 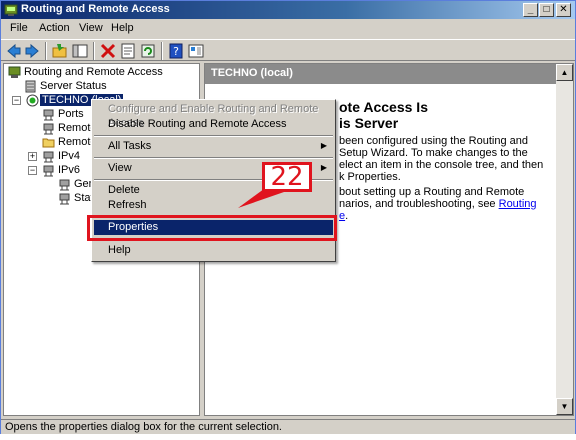 I want to click on step-callout: 22, so click(x=287, y=177).